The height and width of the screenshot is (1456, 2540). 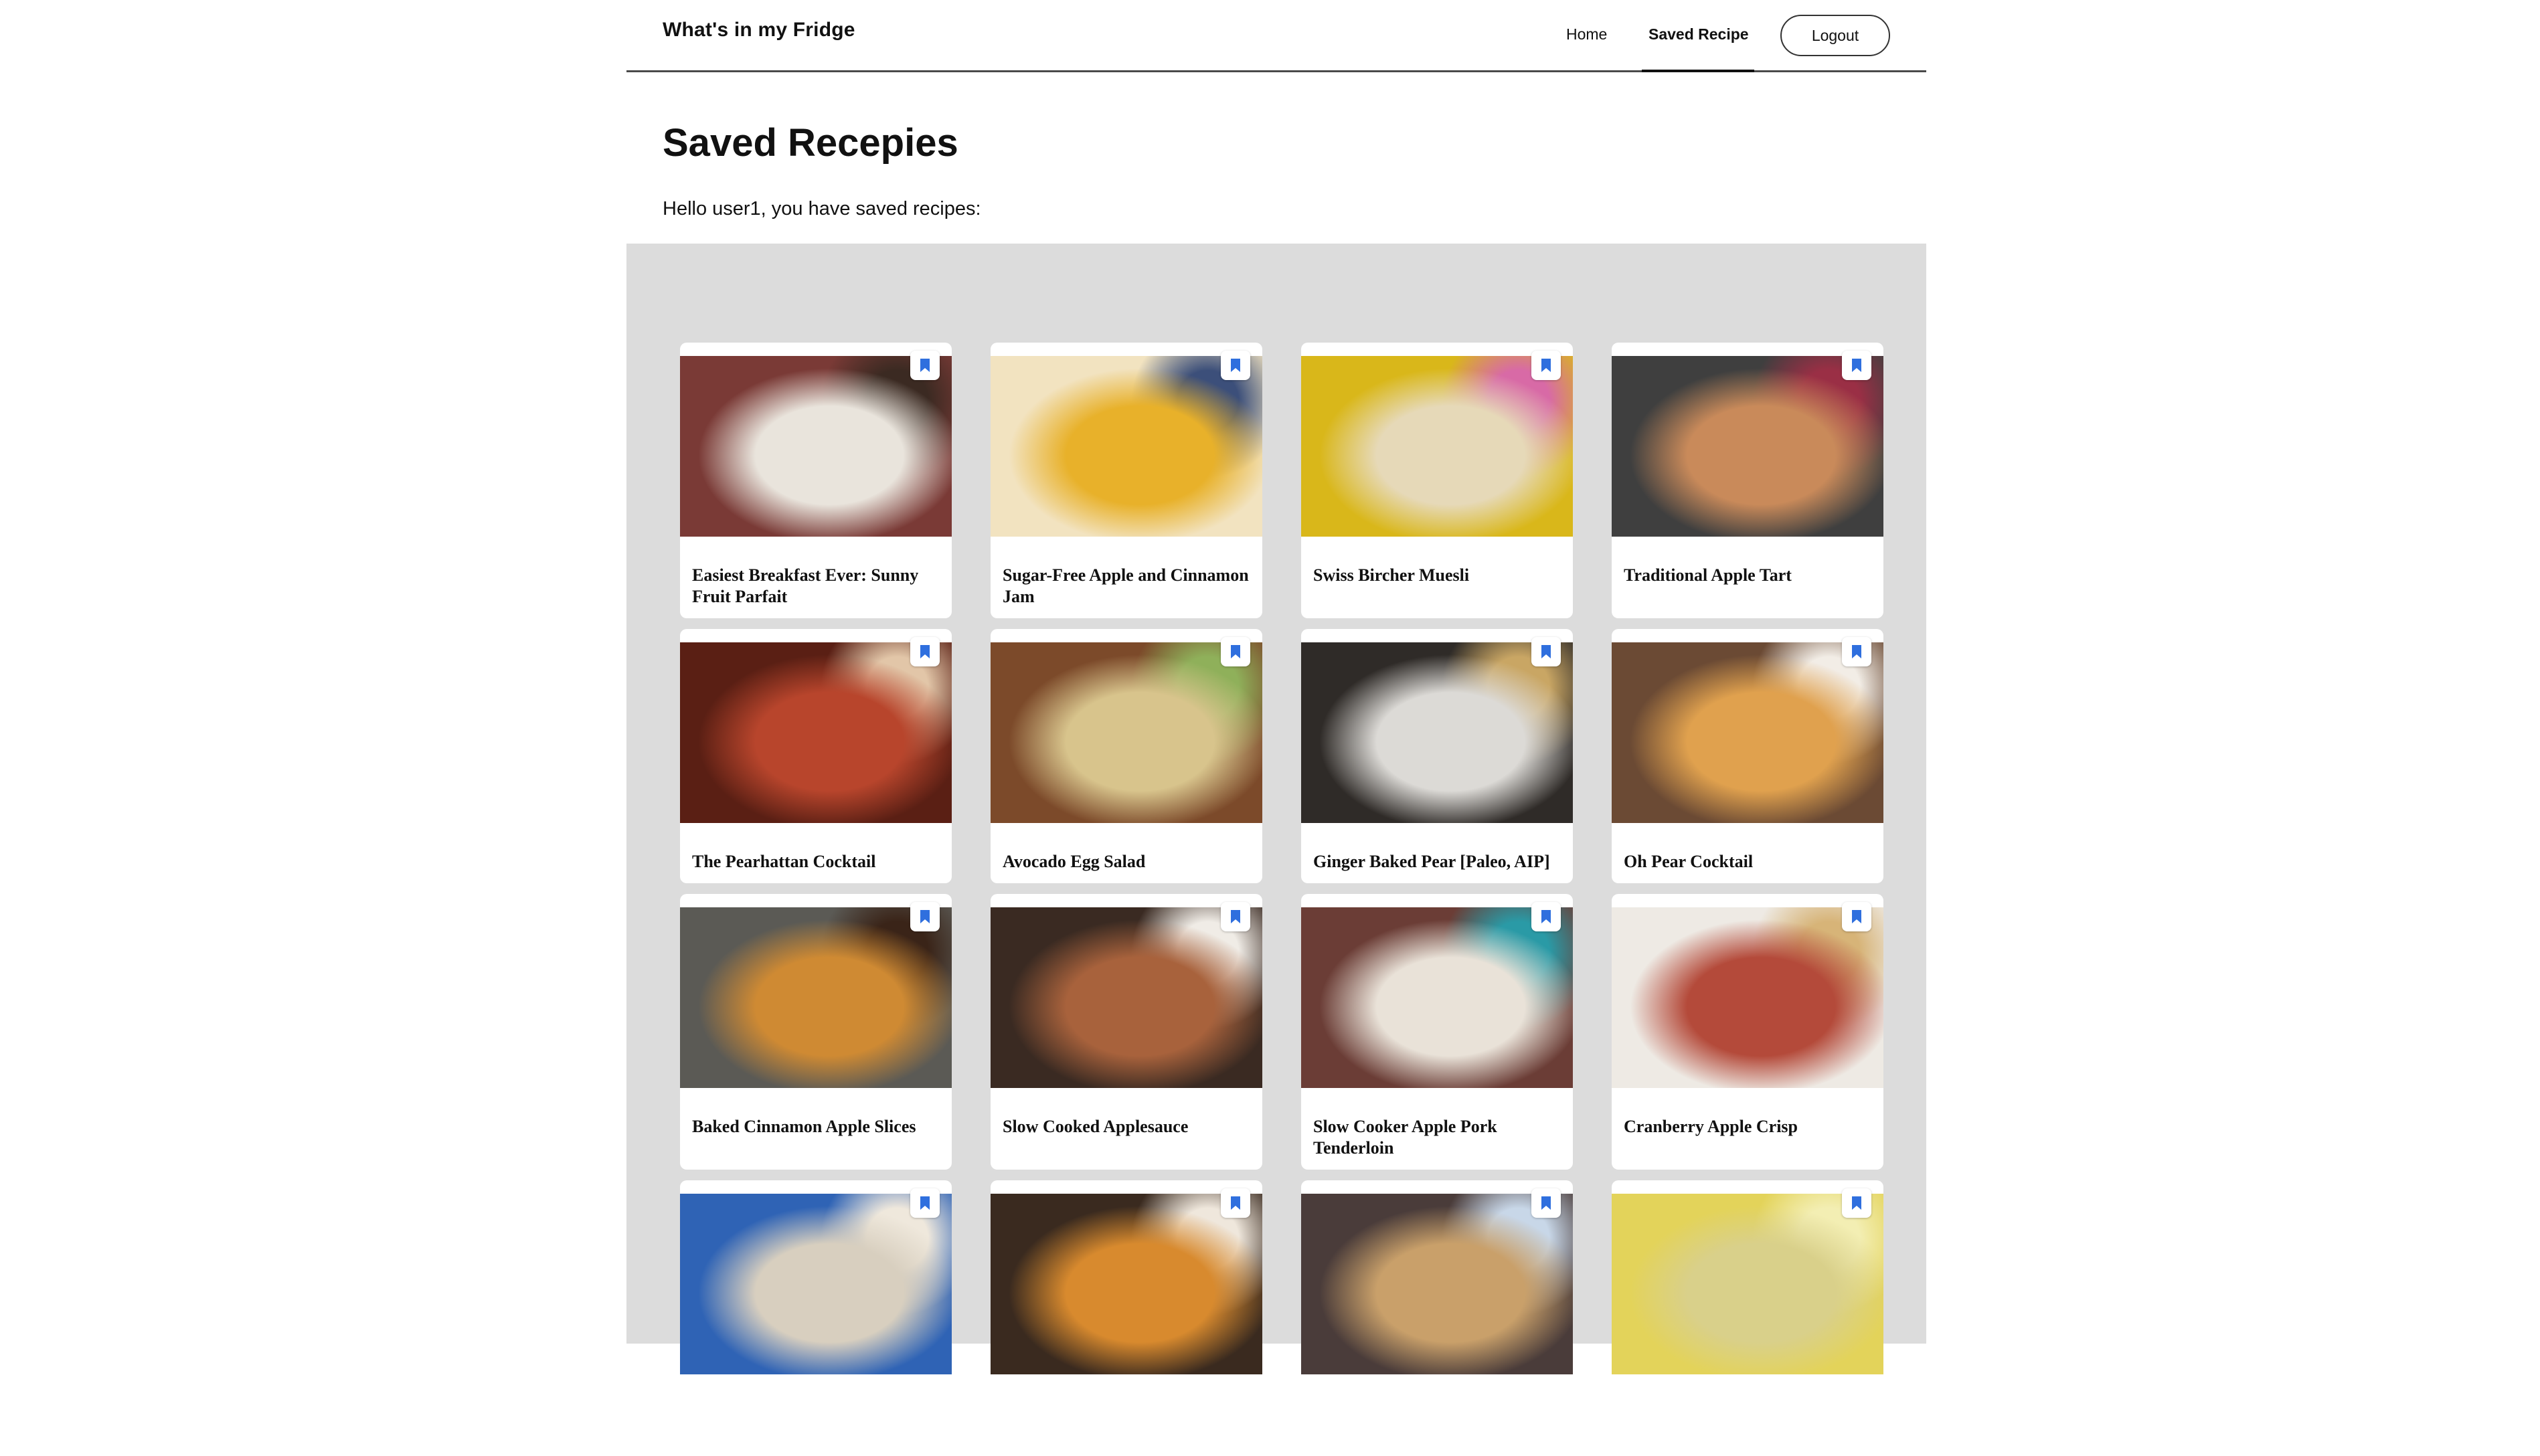 I want to click on recipe-card: Ginger Baked Pear [Paleo, AIP], so click(x=1437, y=756).